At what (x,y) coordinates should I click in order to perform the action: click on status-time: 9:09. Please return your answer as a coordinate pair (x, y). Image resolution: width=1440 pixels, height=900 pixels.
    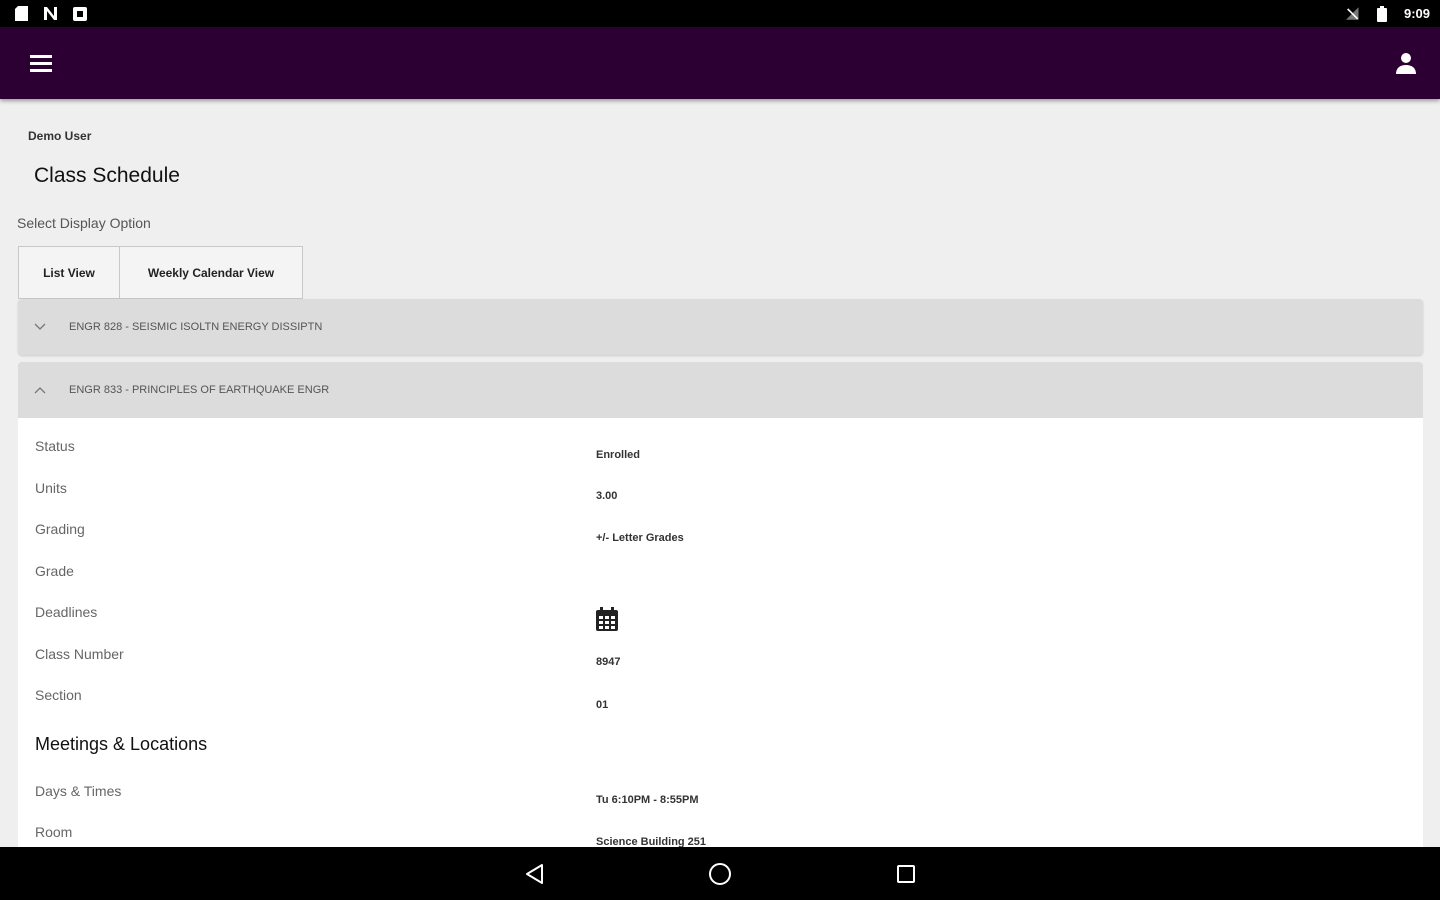
    Looking at the image, I should click on (1416, 13).